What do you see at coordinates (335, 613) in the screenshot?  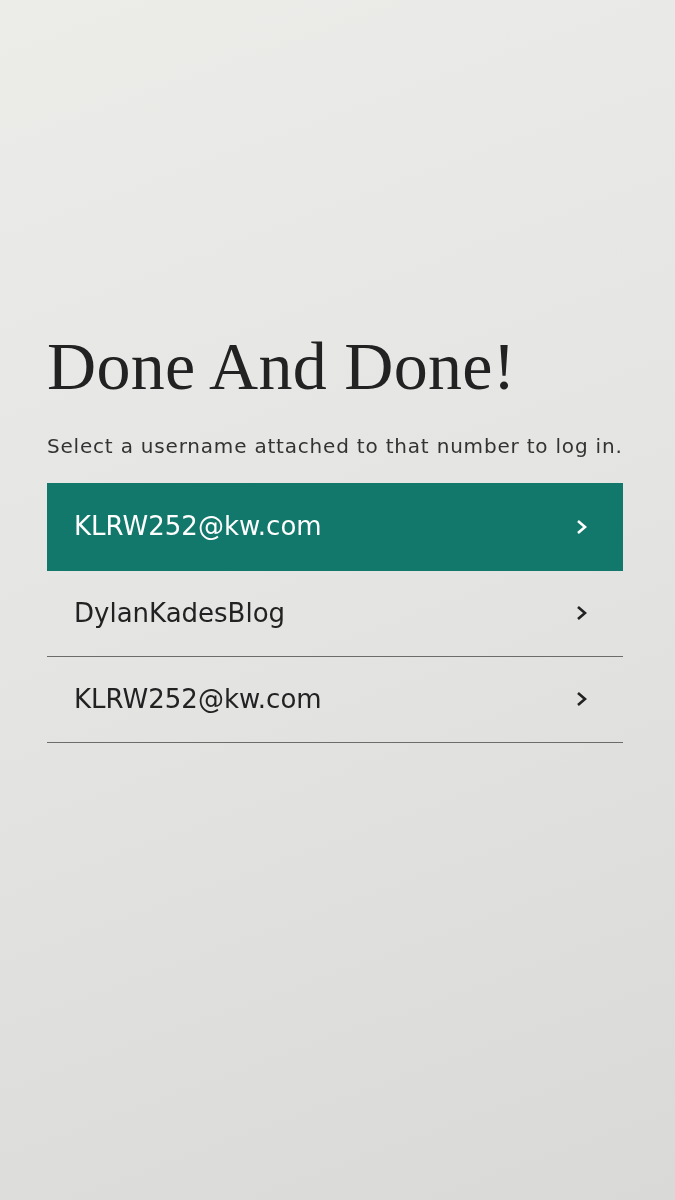 I see `username-option: DylanKadesBlog` at bounding box center [335, 613].